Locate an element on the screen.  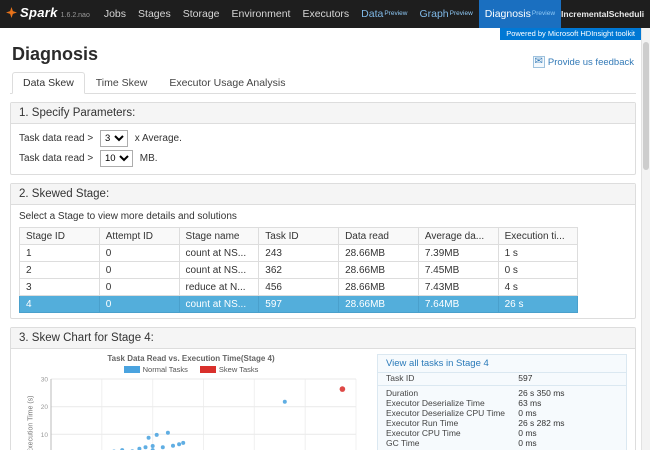
hdinsight-toolkit-badge: Powered by Microsoft HDInsight toolkit is located at coordinates (570, 34).